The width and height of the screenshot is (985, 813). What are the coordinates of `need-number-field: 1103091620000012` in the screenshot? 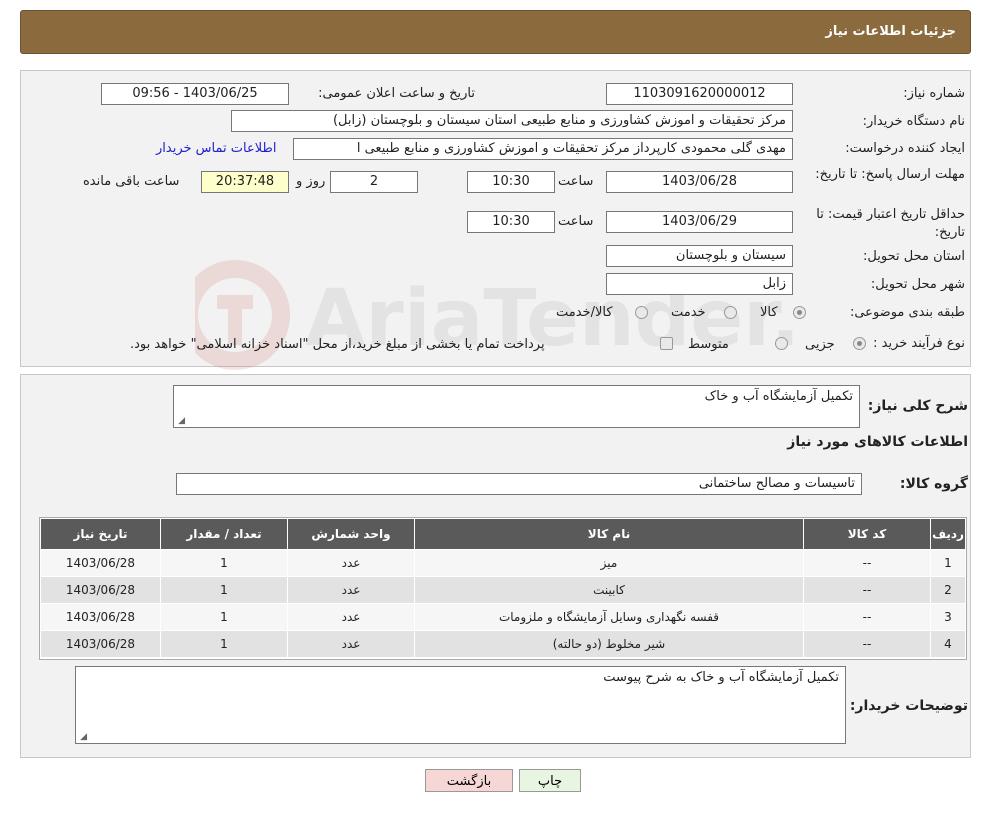 It's located at (699, 94).